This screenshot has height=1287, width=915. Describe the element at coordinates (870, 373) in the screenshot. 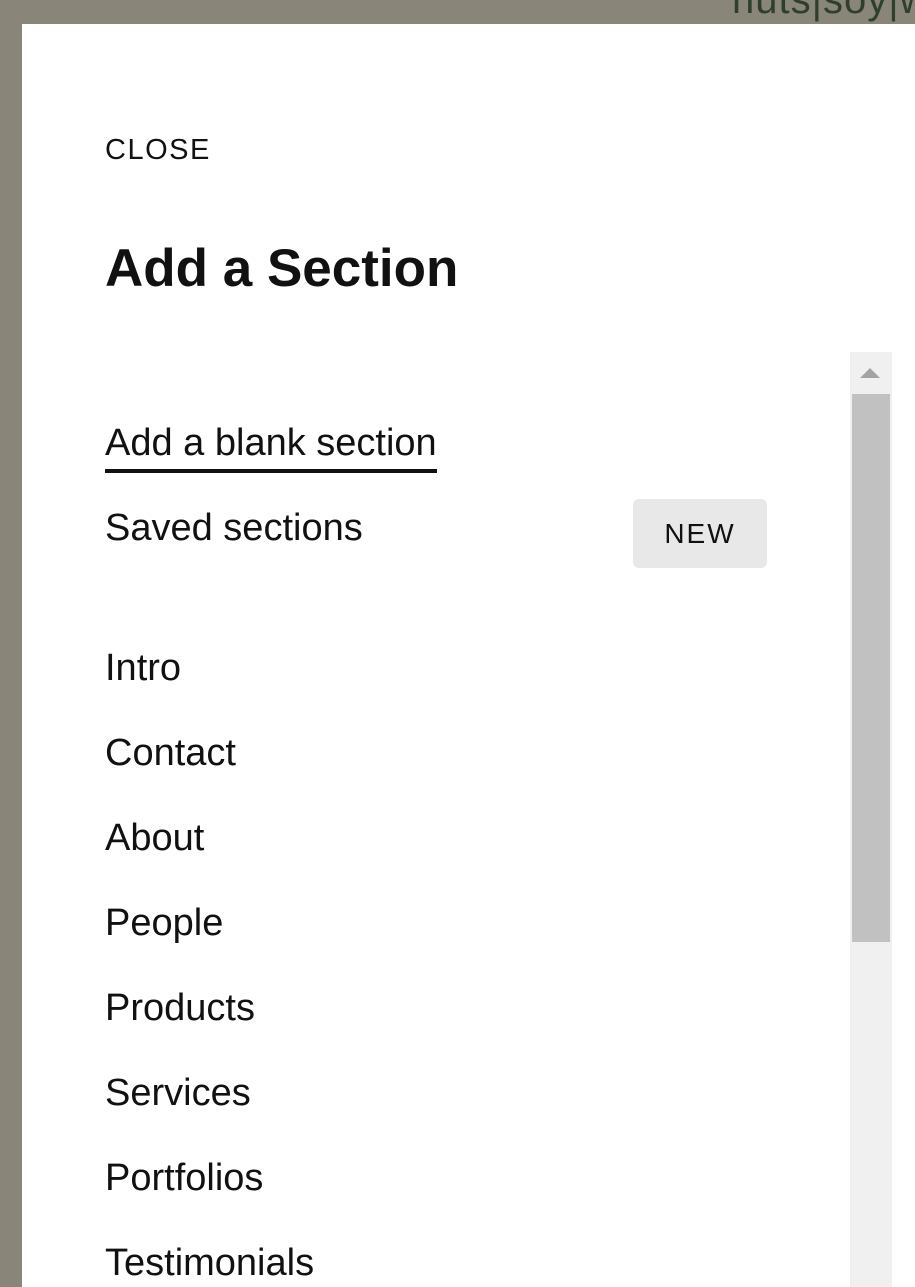

I see `scroll-up-arrow-icon` at that location.